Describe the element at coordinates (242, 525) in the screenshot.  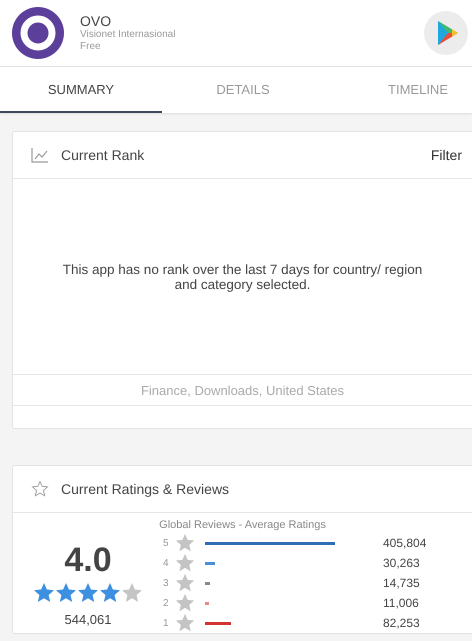
I see `chart-subtitle: Global Reviews - Average Ratings` at that location.